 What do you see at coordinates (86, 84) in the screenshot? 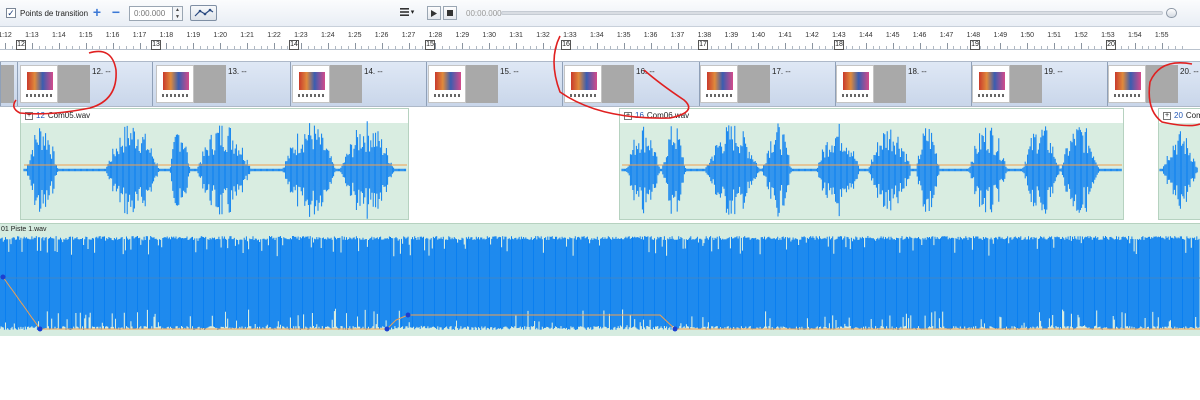
I see `slide-item: 12. --` at bounding box center [86, 84].